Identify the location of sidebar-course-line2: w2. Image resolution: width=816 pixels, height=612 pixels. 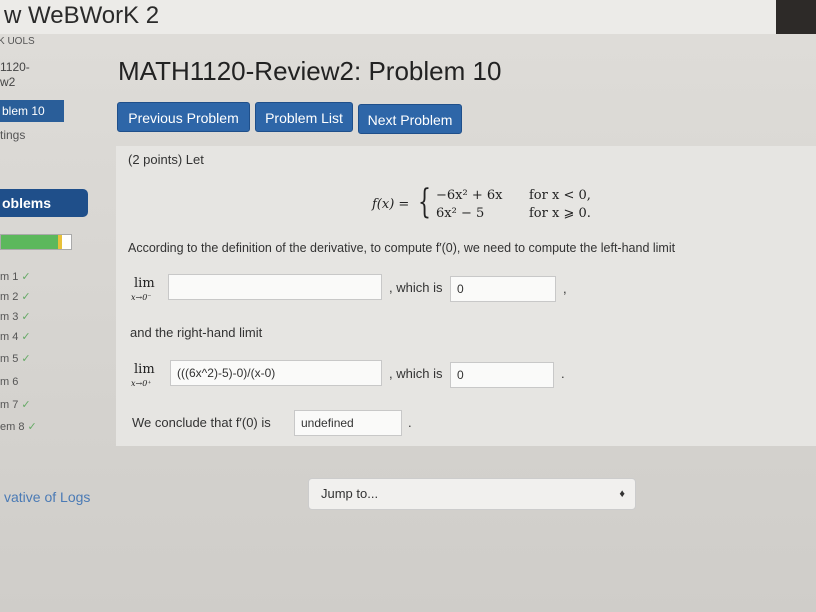
(8, 82).